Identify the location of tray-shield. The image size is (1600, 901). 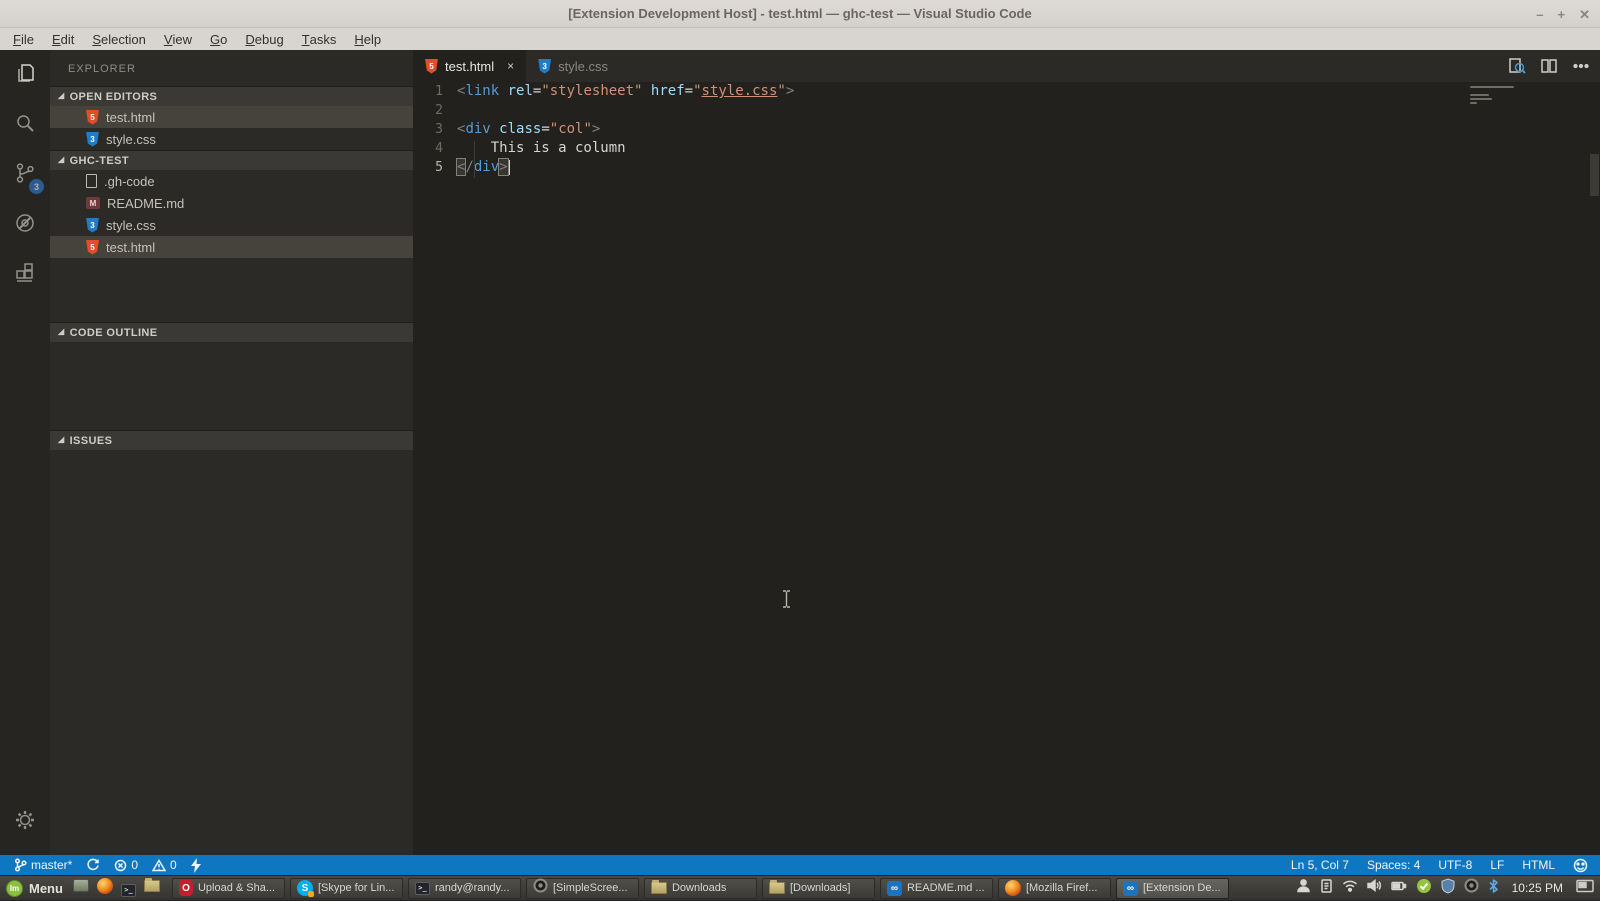
(1448, 888).